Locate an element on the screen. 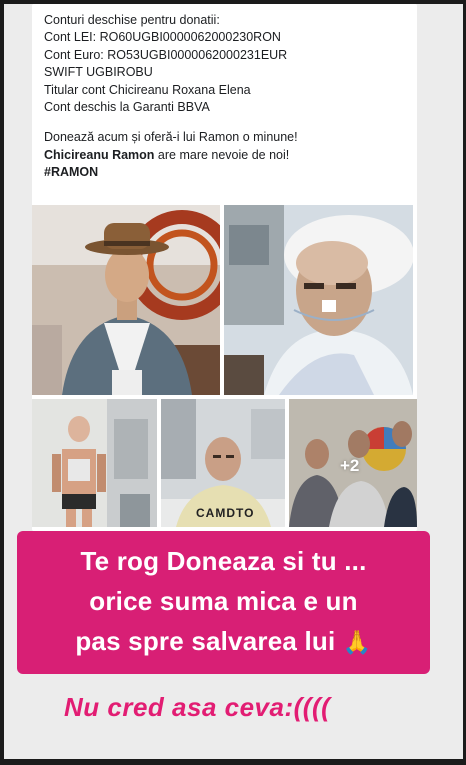  photo-hospital-bed is located at coordinates (318, 300).